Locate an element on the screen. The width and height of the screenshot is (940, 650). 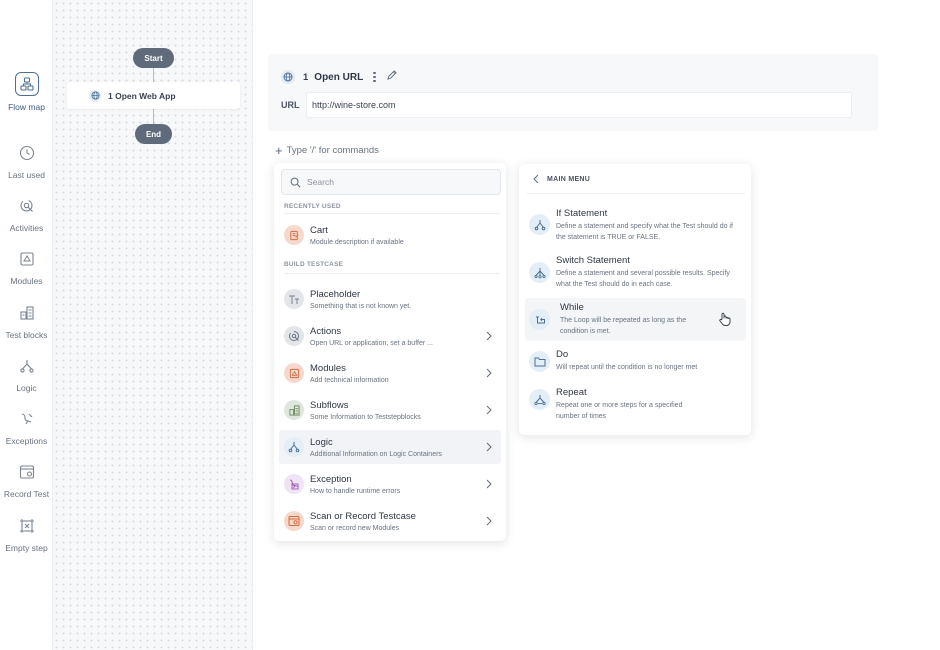
nav-item-record-test: Record Test is located at coordinates (26, 480).